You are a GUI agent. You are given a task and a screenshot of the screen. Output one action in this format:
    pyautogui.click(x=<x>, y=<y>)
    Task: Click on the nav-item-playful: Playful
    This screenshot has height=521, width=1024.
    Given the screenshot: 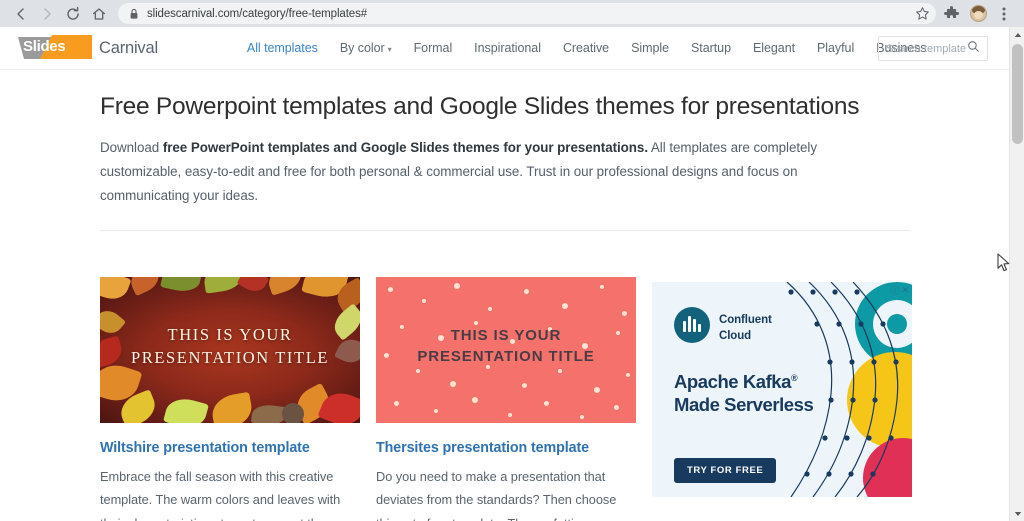 What is the action you would take?
    pyautogui.click(x=835, y=48)
    